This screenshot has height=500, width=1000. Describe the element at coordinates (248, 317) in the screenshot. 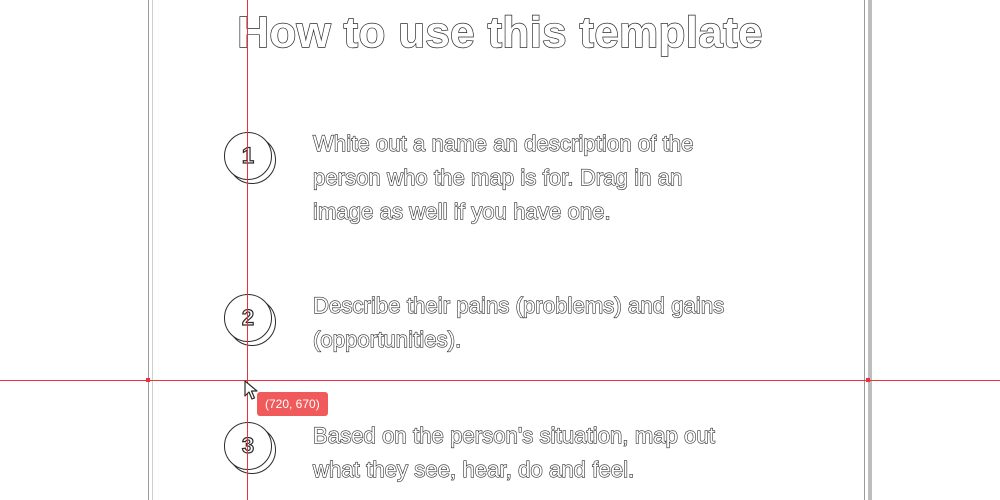

I see `step-2-number: 2` at that location.